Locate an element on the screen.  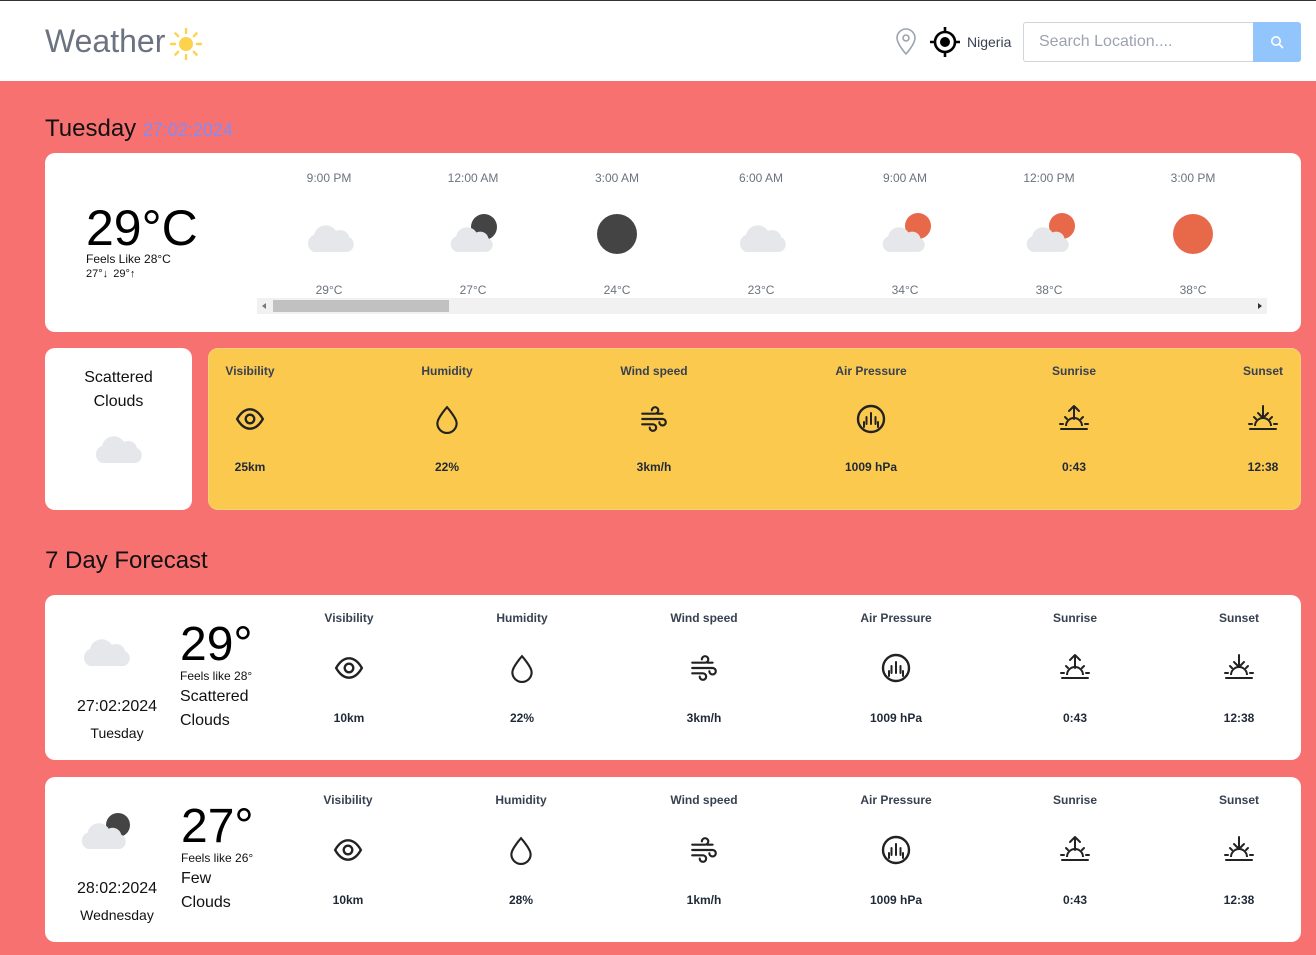
forecast-date: 27:02:2024 is located at coordinates (117, 706).